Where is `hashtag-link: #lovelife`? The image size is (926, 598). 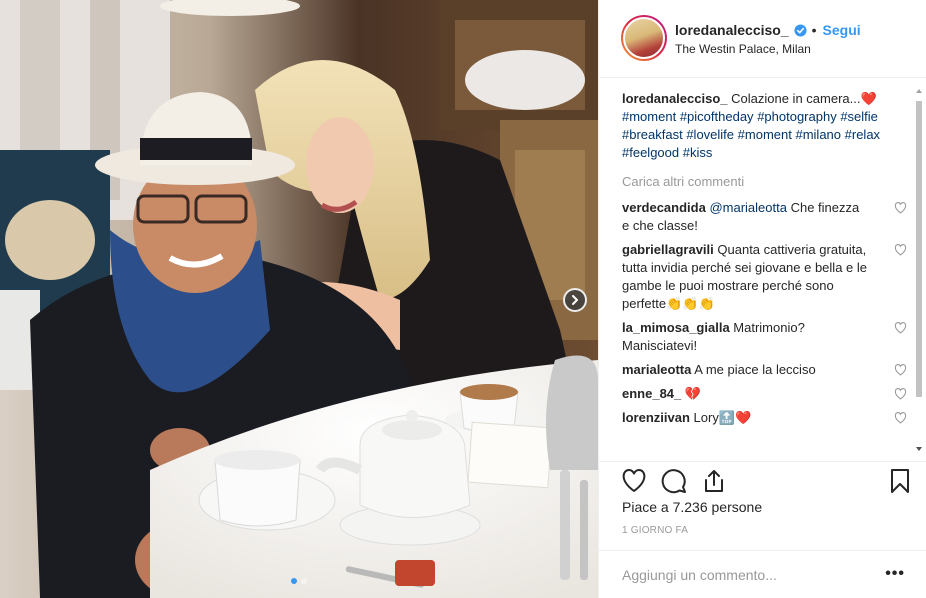
hashtag-link: #lovelife is located at coordinates (710, 134).